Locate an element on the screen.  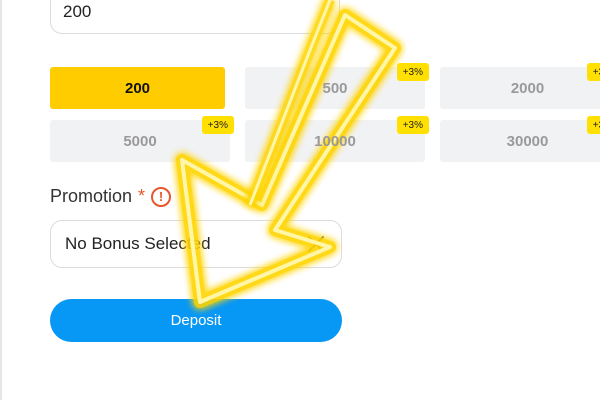
exclamation-circle-icon: ! is located at coordinates (161, 196).